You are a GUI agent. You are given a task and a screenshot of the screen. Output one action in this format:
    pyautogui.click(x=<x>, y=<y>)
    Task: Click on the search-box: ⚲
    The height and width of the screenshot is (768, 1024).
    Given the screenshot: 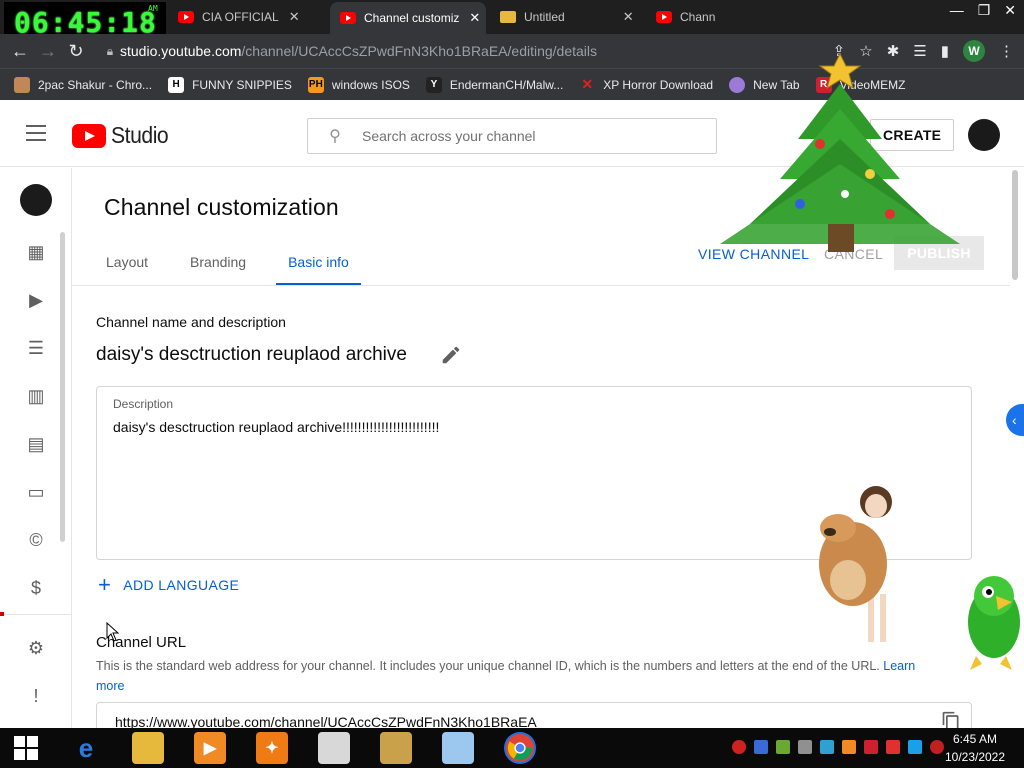 What is the action you would take?
    pyautogui.click(x=512, y=136)
    